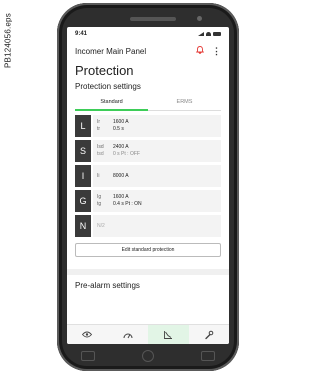 The width and height of the screenshot is (320, 374). What do you see at coordinates (83, 176) in the screenshot?
I see `row-letter: I` at bounding box center [83, 176].